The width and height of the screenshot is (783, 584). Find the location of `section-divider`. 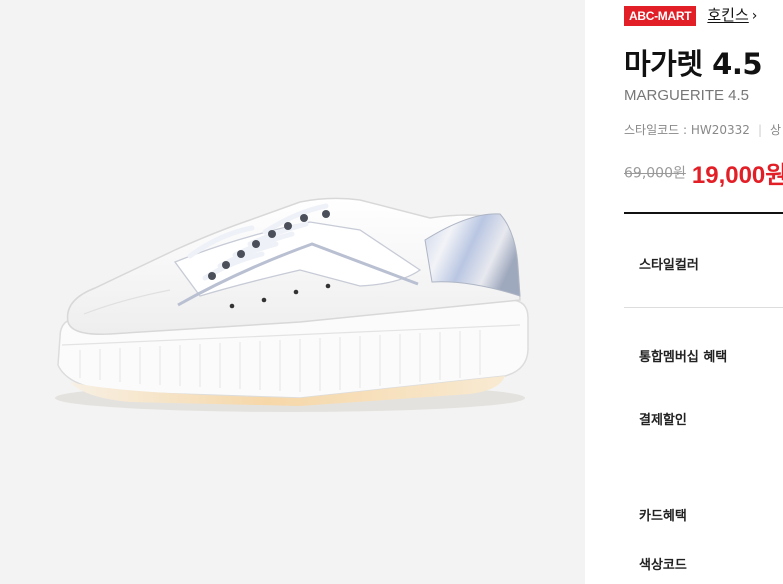

section-divider is located at coordinates (703, 213).